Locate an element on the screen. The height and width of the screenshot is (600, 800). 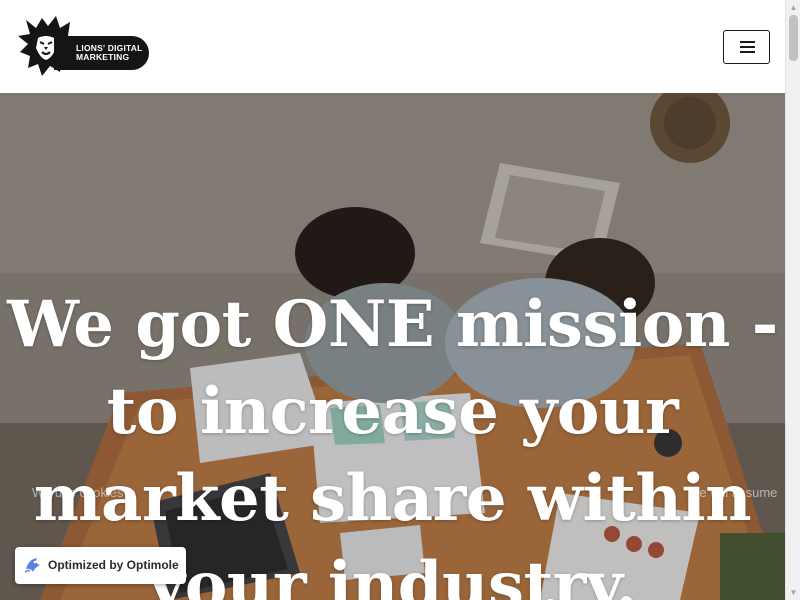
scroll-down-arrow-icon: ▼ is located at coordinates (793, 592).